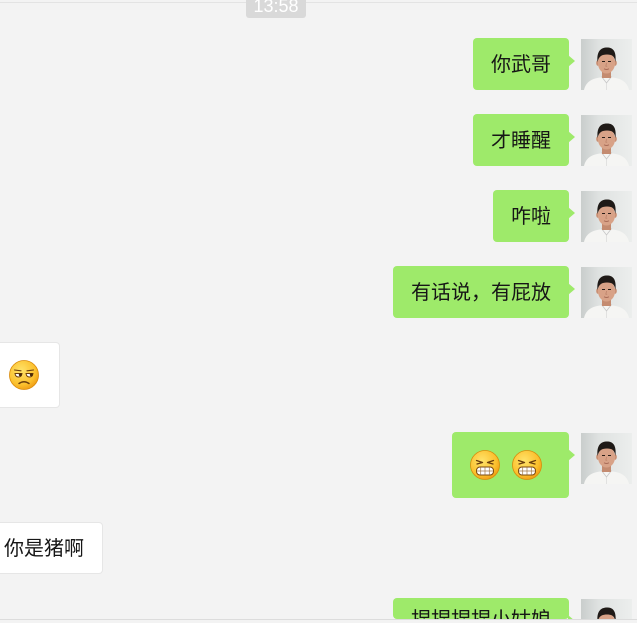  I want to click on message-text: 有话说，有屁放, so click(481, 292).